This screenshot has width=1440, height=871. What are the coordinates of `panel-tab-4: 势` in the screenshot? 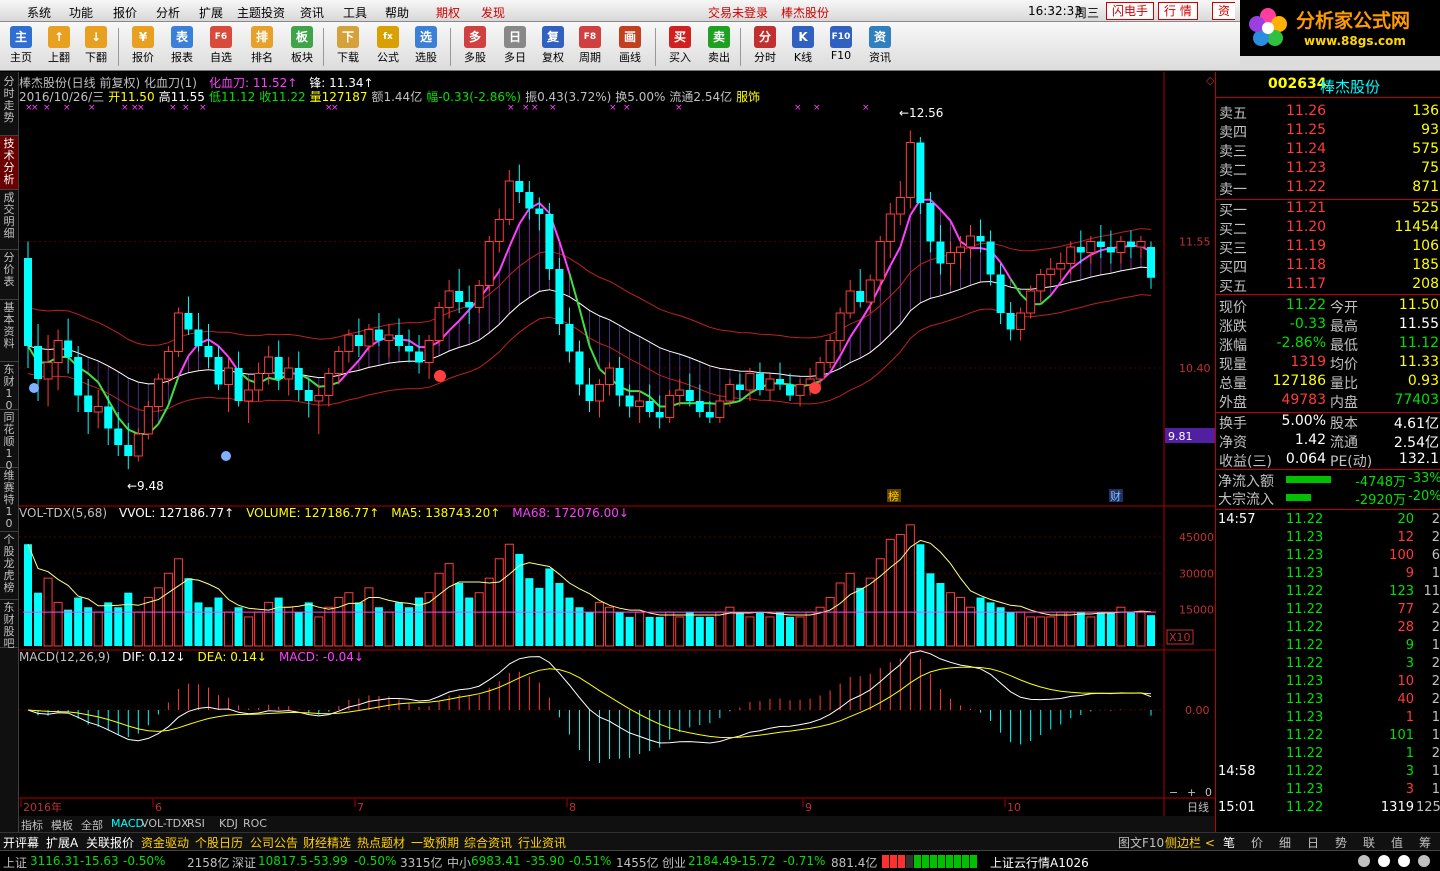 It's located at (1341, 842).